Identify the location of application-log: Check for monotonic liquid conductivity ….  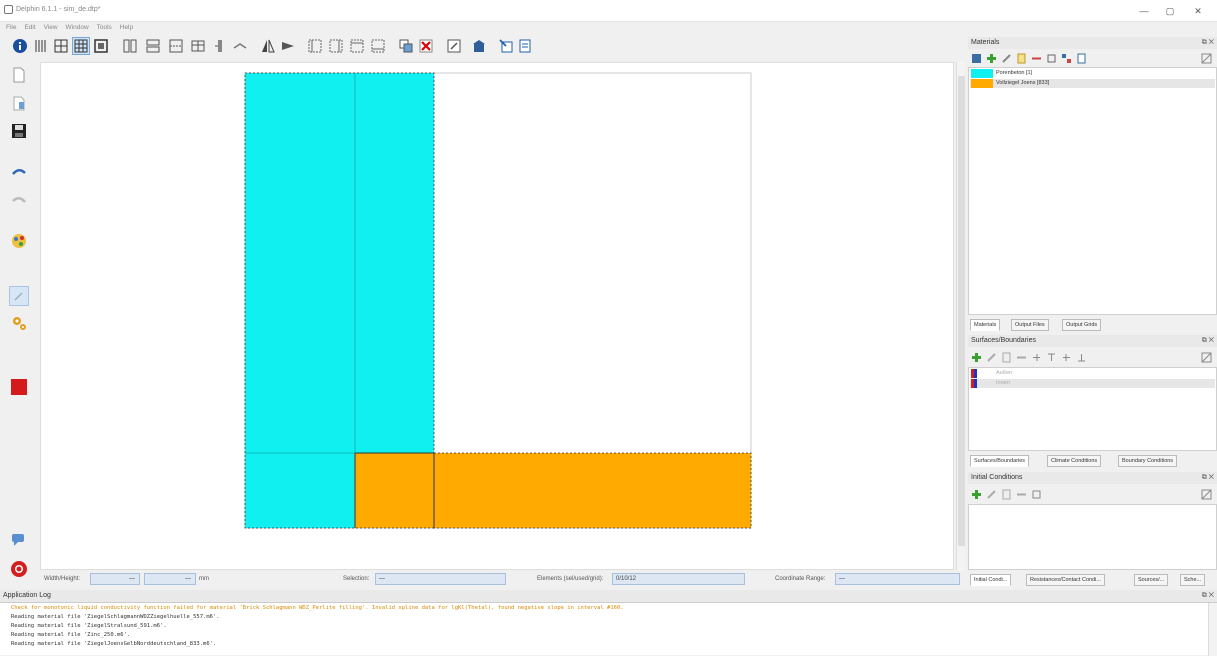
(608, 629).